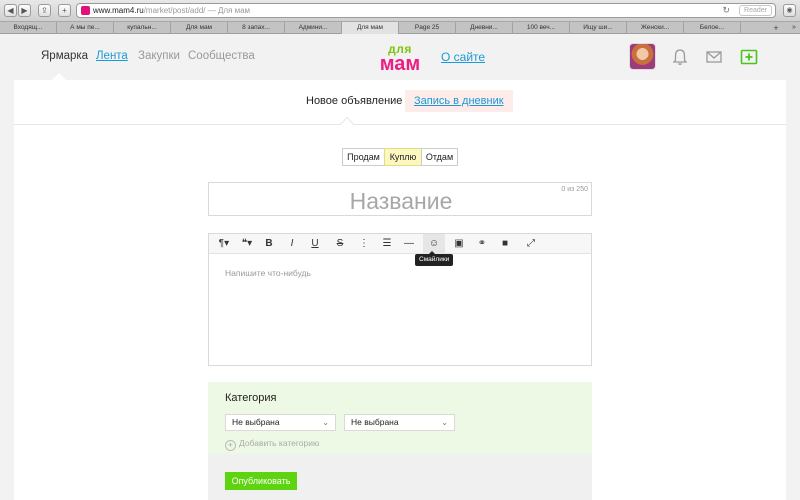  Describe the element at coordinates (44, 10) in the screenshot. I see `share-button: ⇪` at that location.